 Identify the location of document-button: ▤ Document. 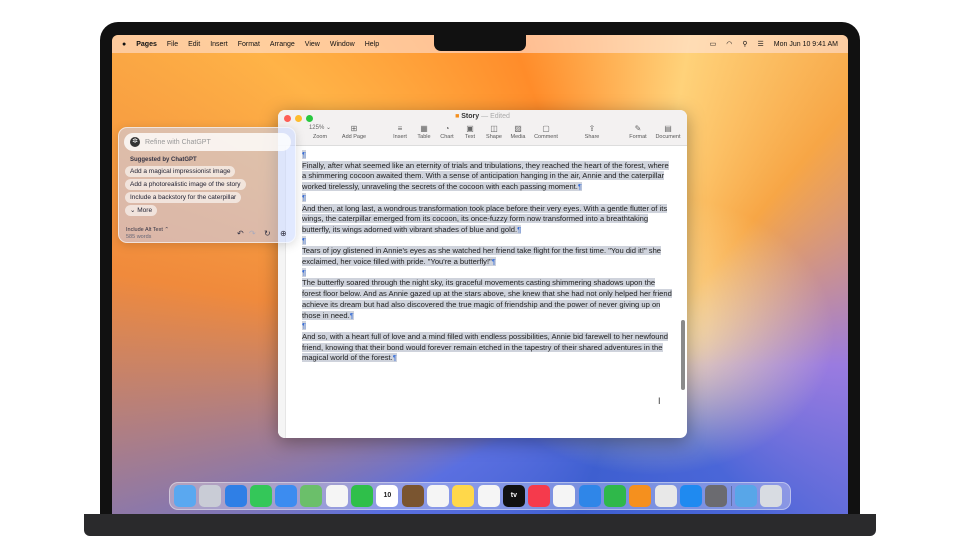
(668, 132).